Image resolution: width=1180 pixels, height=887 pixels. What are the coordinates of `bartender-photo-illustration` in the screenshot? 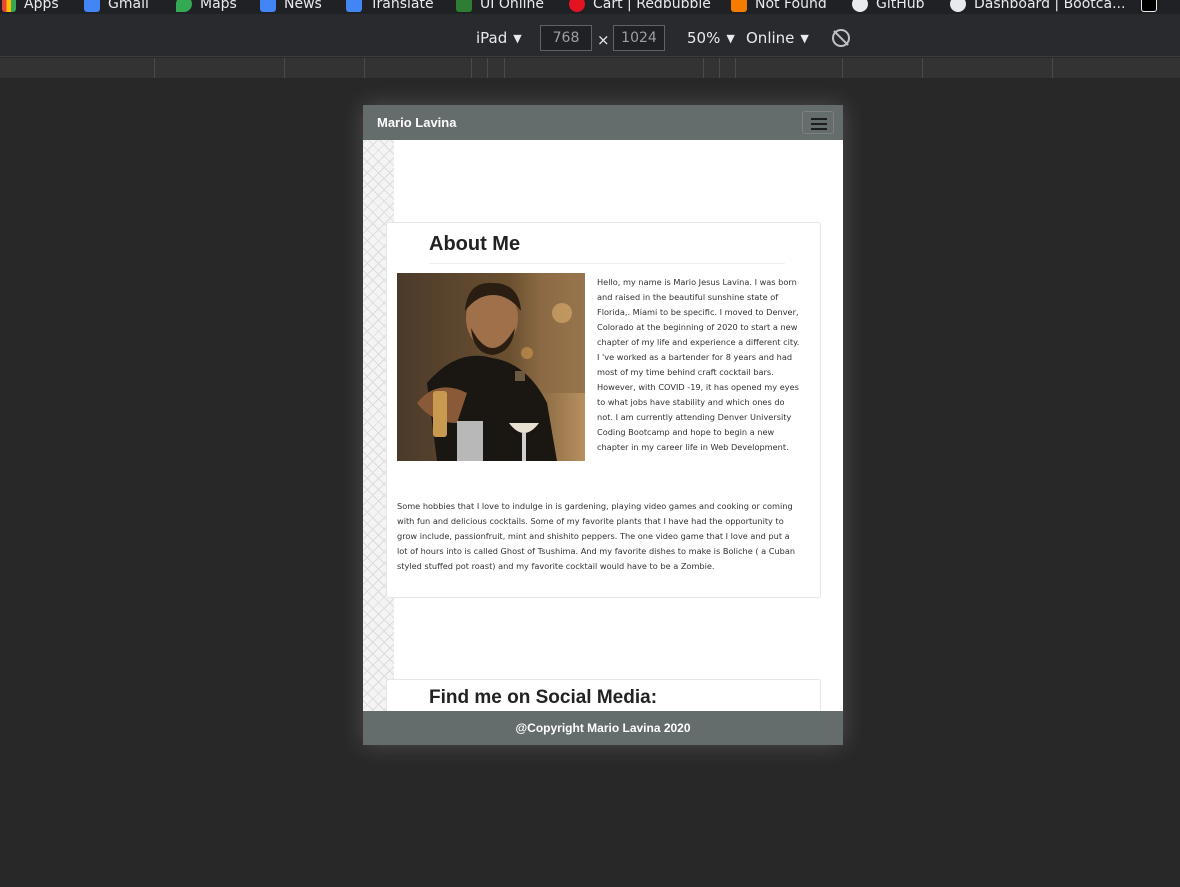 It's located at (491, 367).